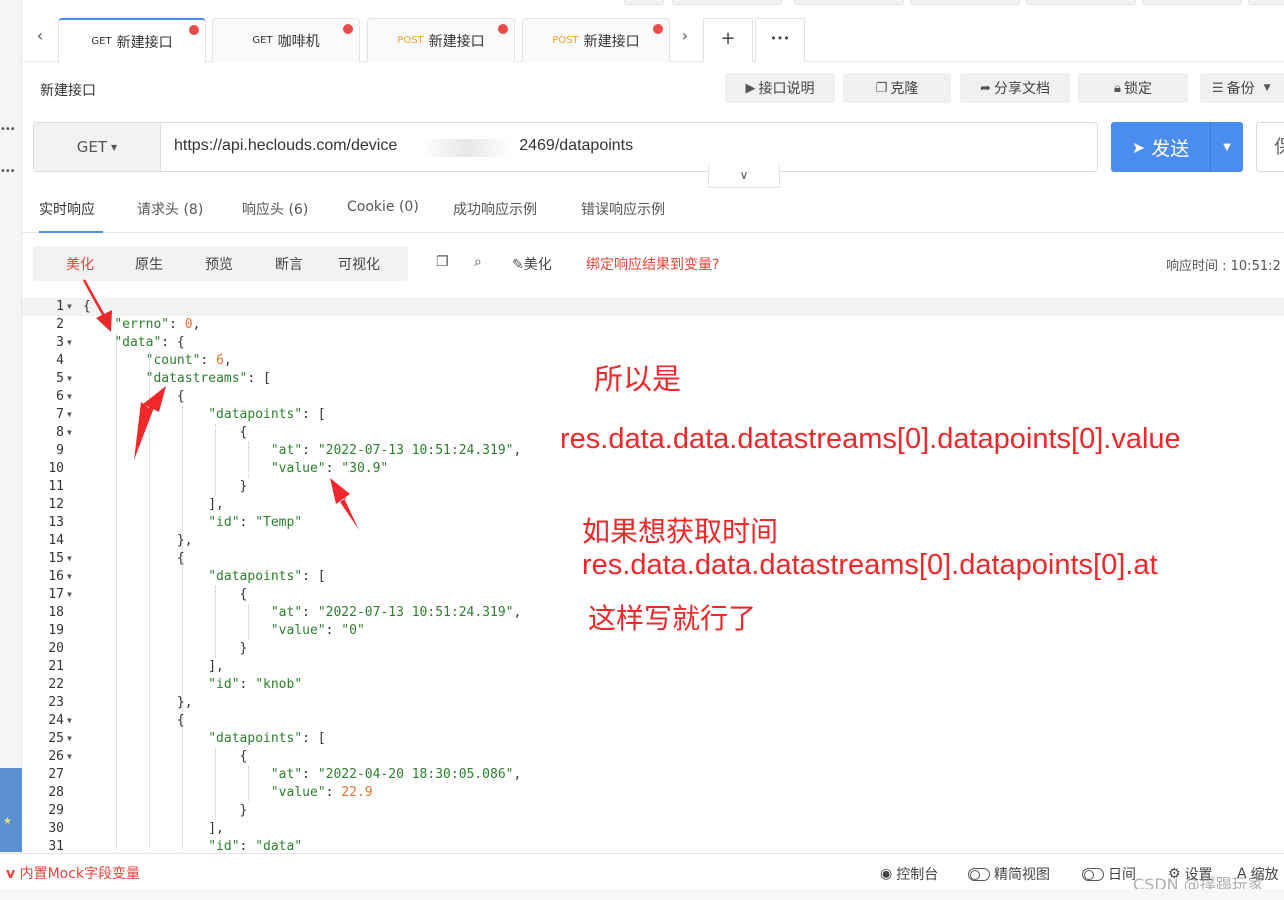  Describe the element at coordinates (56, 576) in the screenshot. I see `line-number: 16` at that location.